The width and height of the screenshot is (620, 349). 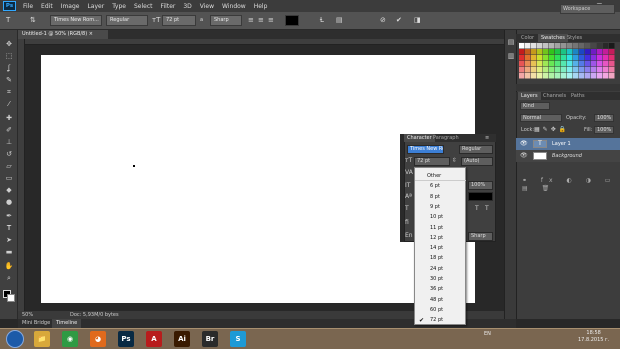 What do you see at coordinates (440, 289) in the screenshot?
I see `font-size-option: 36 pt` at bounding box center [440, 289].